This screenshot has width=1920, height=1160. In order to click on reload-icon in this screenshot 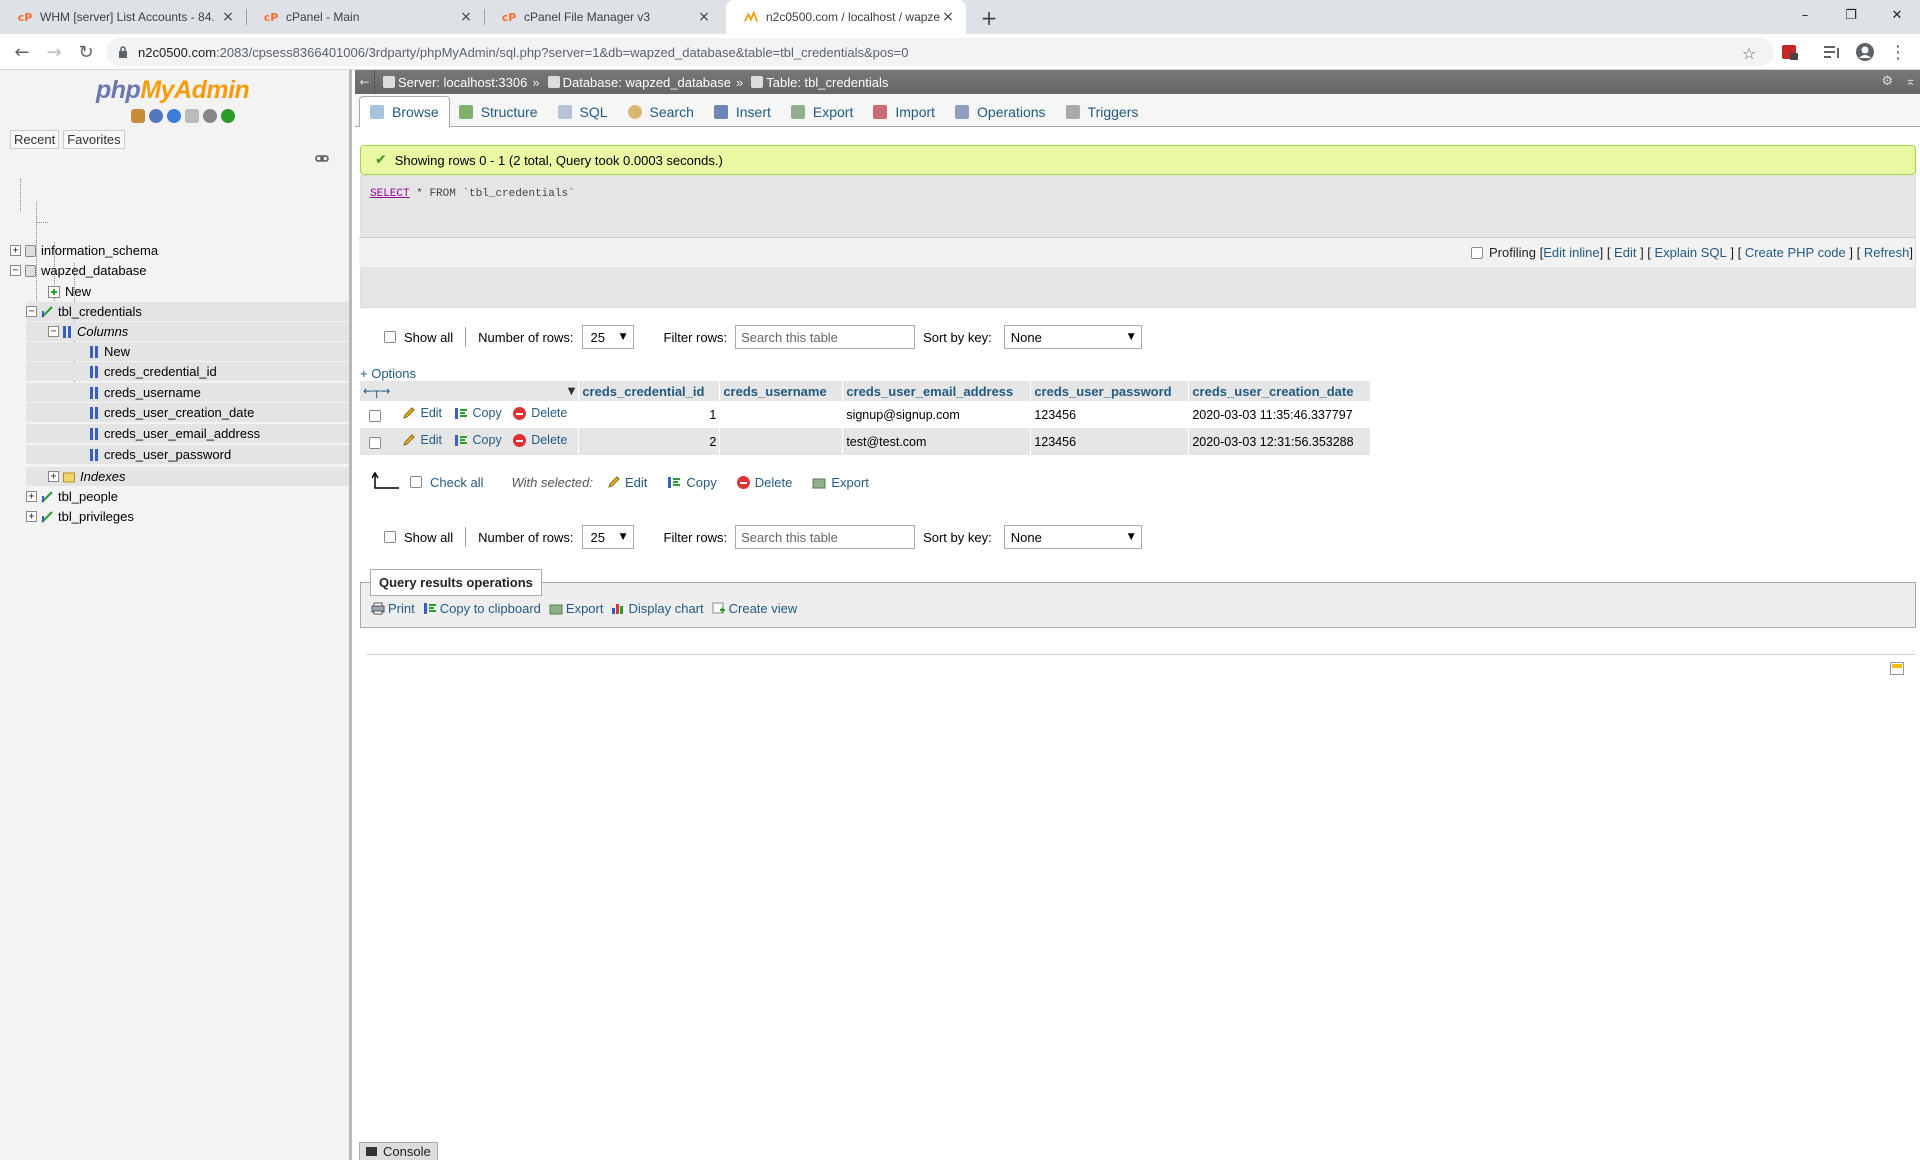, I will do `click(228, 116)`.